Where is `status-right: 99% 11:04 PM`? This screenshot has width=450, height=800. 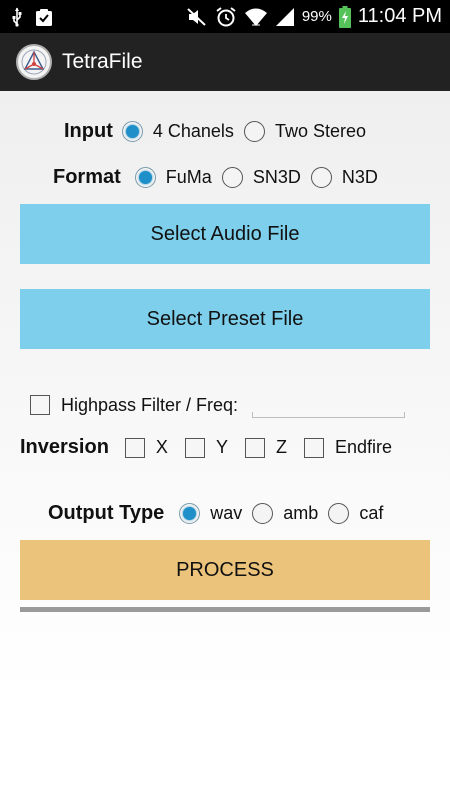 status-right: 99% 11:04 PM is located at coordinates (314, 16).